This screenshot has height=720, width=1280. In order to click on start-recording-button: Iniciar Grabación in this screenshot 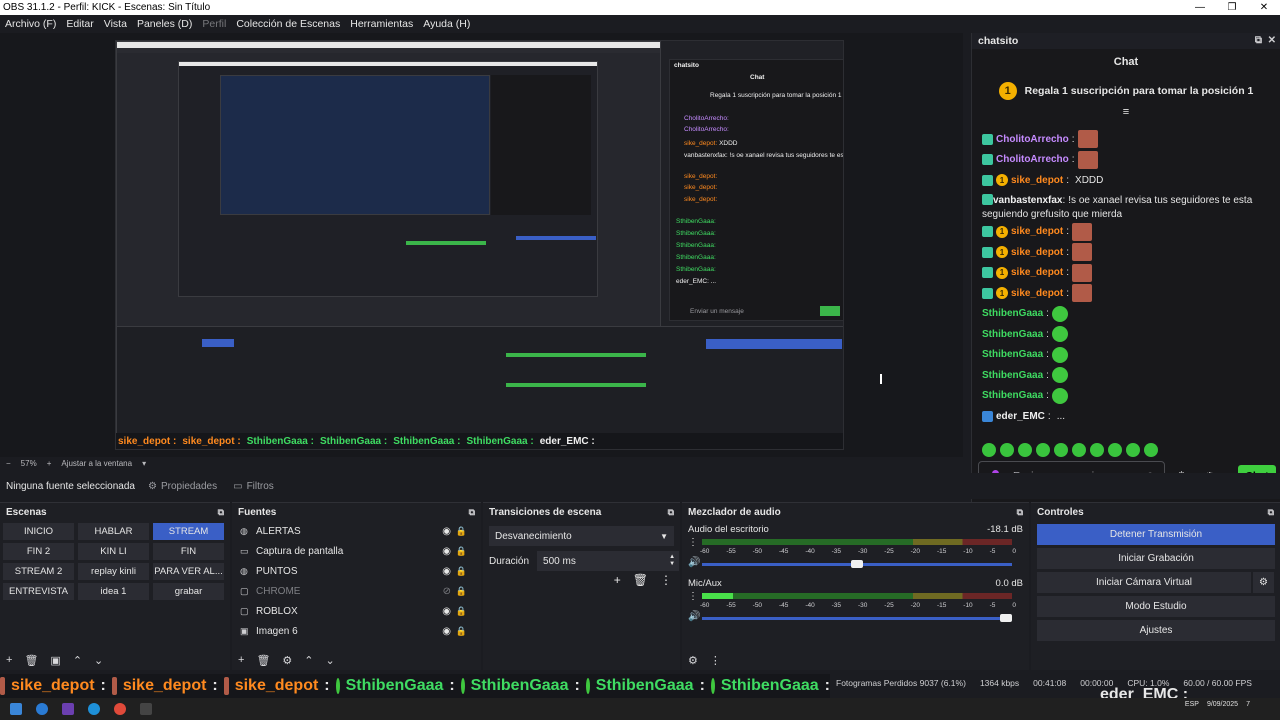, I will do `click(1156, 558)`.